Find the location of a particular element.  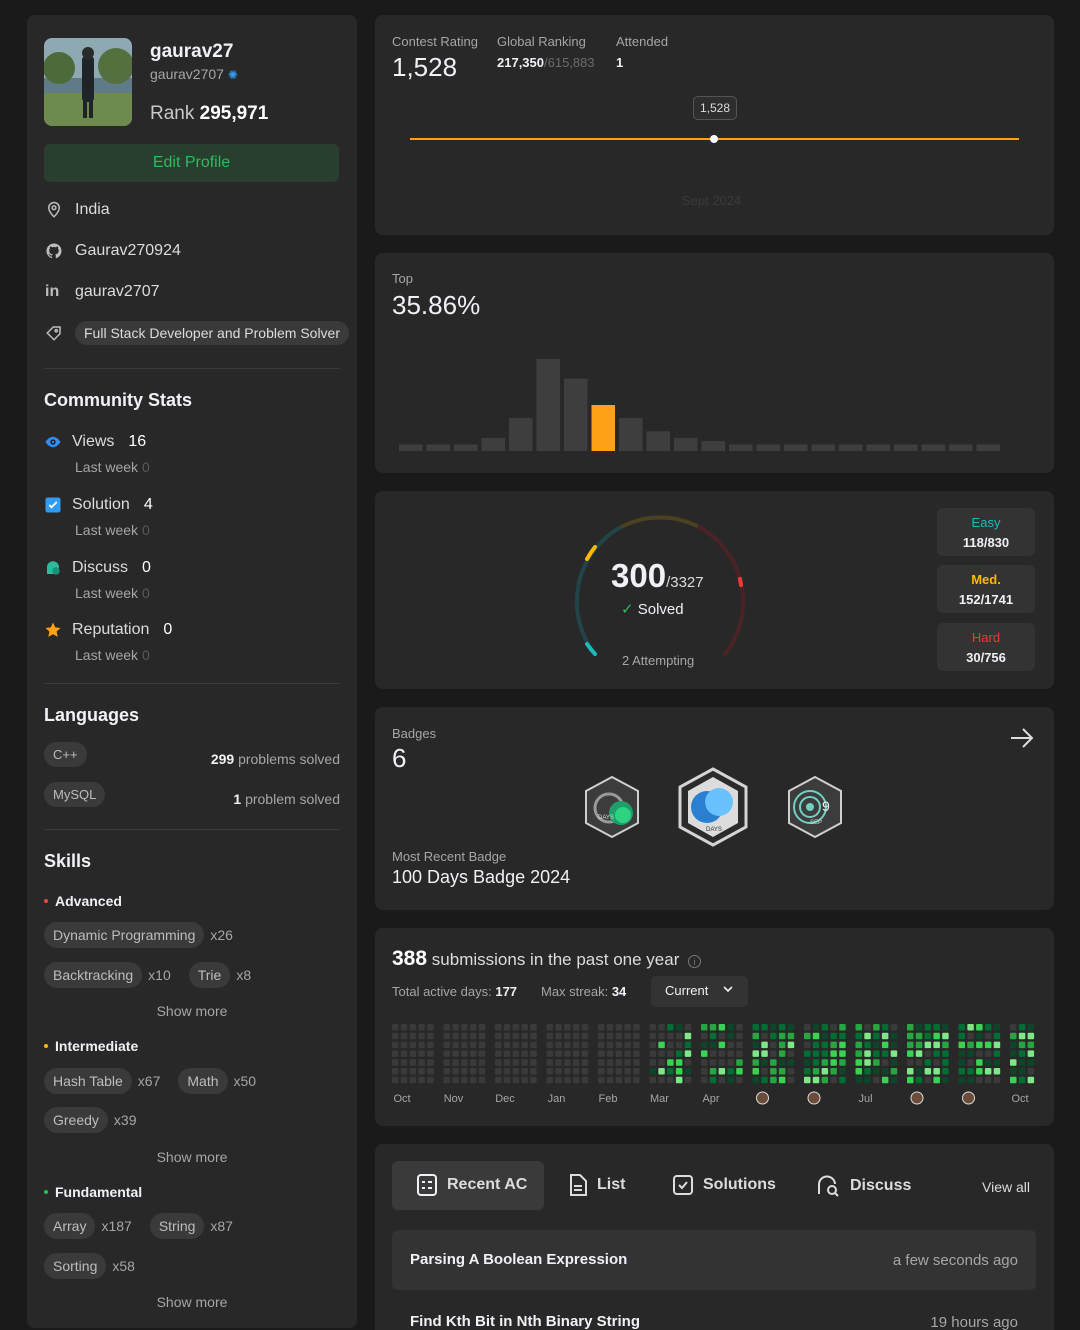

skill-dynamic-programming: Dynamic Programming is located at coordinates (124, 935).